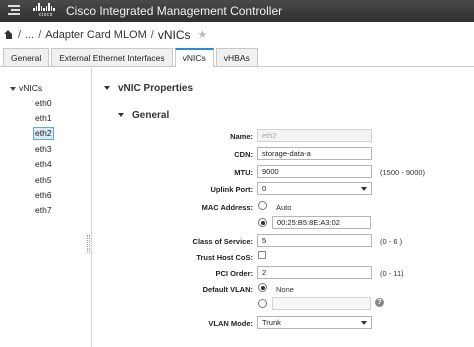  I want to click on tree-item-eth7: eth7, so click(43, 210).